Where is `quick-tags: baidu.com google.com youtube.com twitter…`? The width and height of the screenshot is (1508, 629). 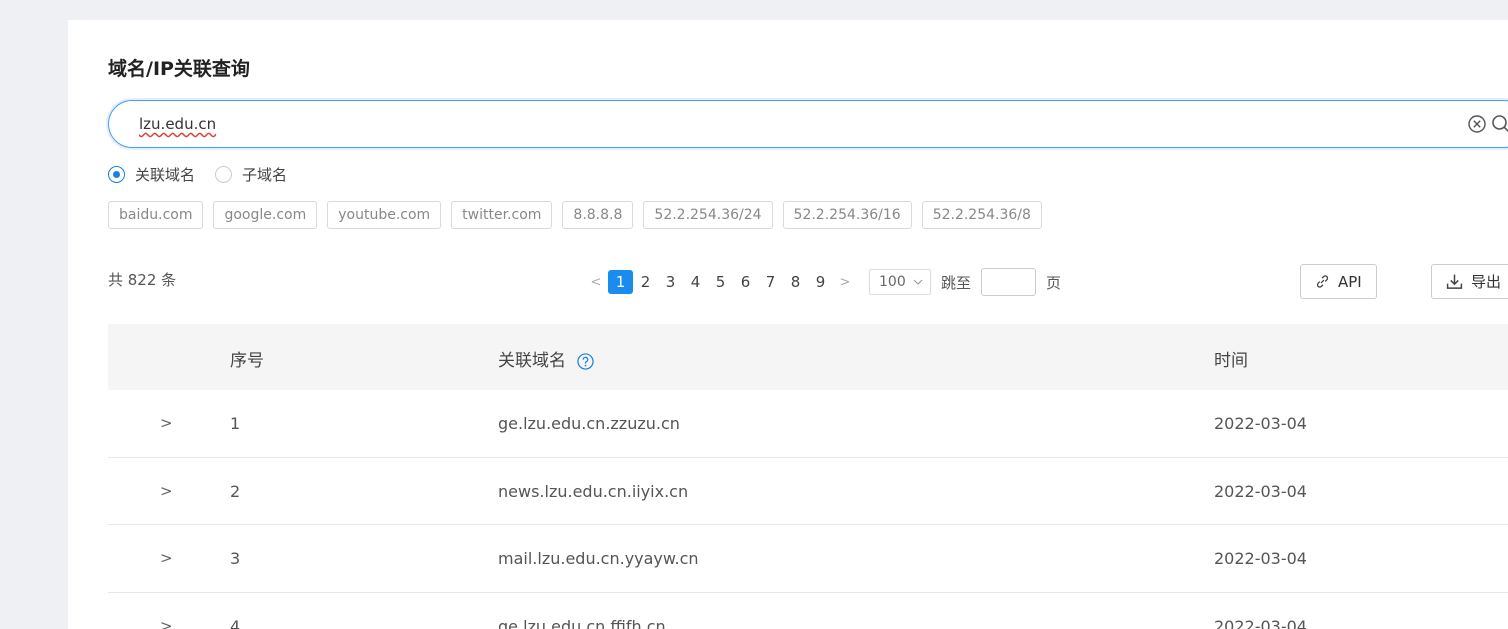
quick-tags: baidu.com google.com youtube.com twitter… is located at coordinates (580, 215).